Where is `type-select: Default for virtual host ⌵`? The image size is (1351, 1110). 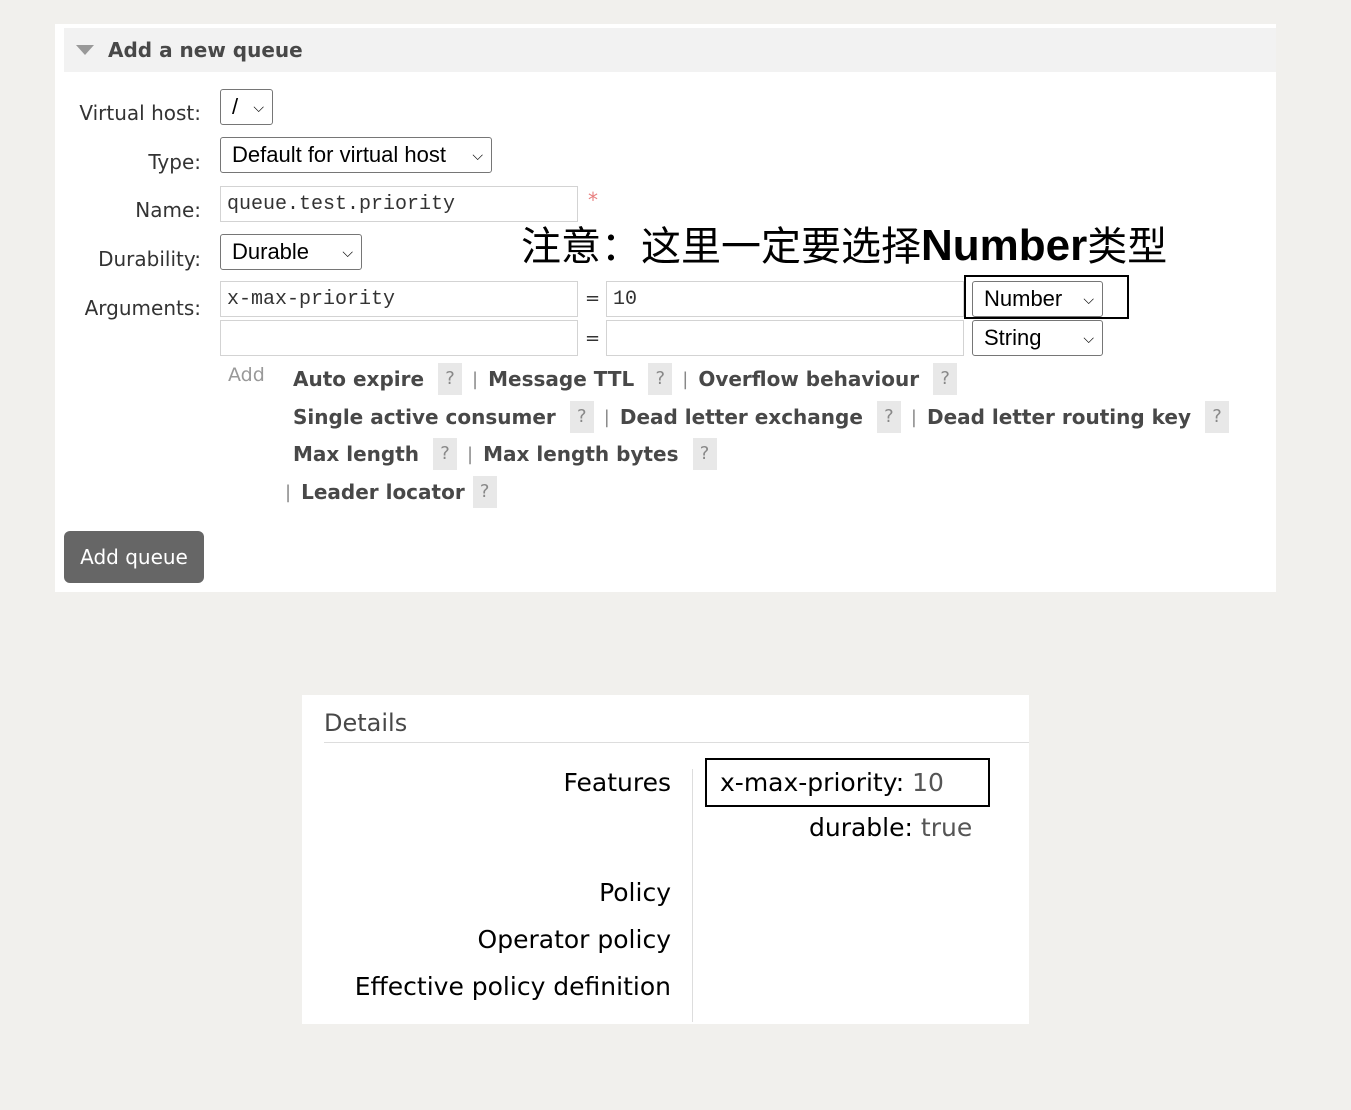
type-select: Default for virtual host ⌵ is located at coordinates (356, 155).